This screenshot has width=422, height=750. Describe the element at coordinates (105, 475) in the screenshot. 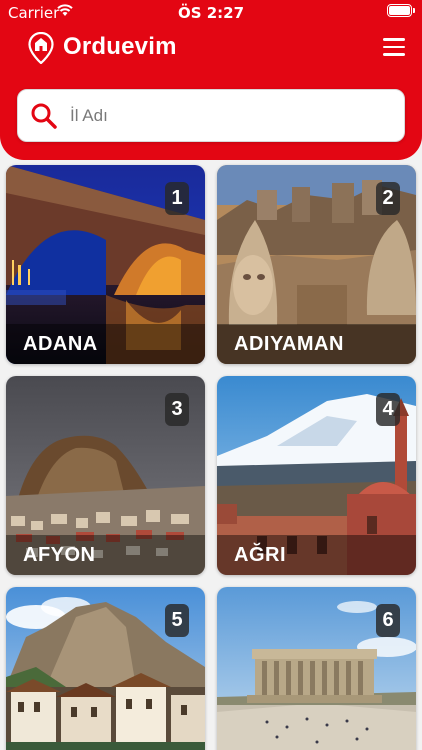

I see `province-card-afyon: 3 AFYON` at that location.